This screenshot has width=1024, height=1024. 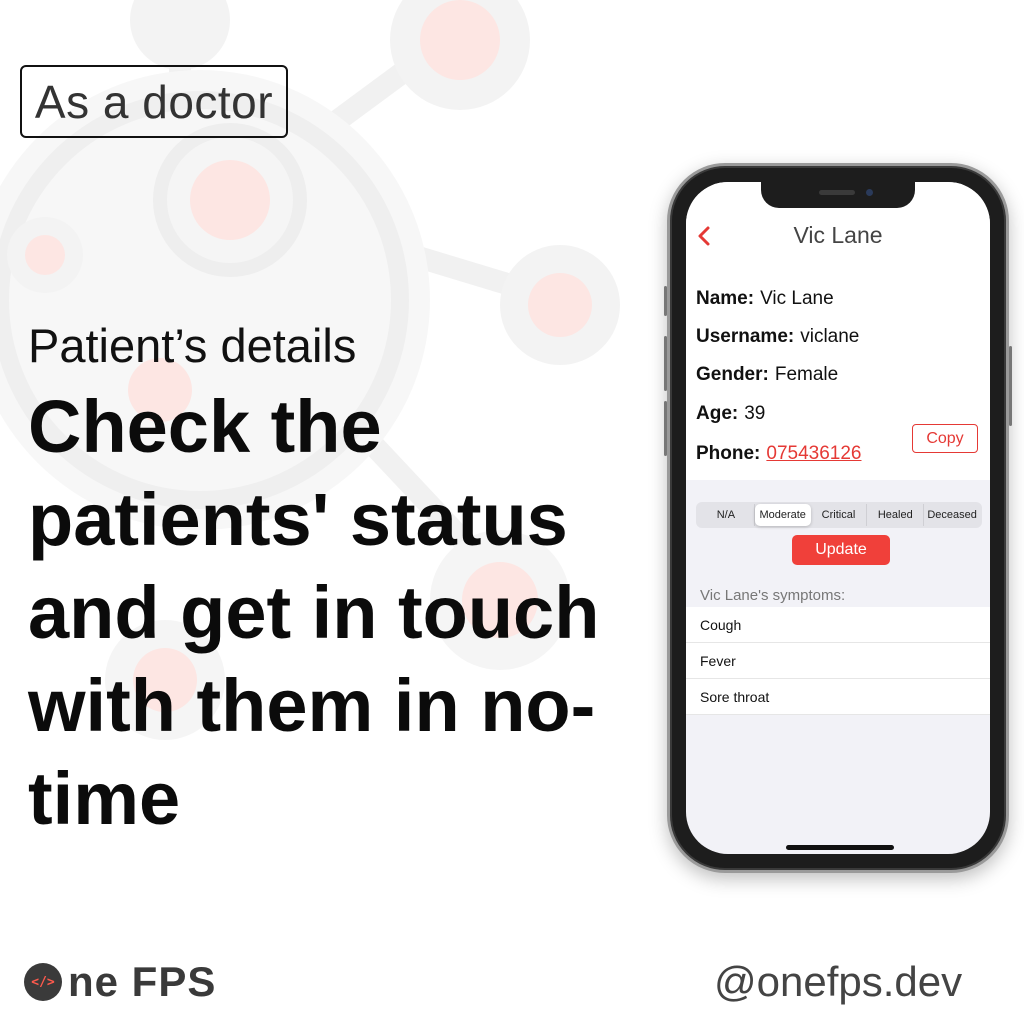 I want to click on phone-label: Phone:, so click(x=728, y=453).